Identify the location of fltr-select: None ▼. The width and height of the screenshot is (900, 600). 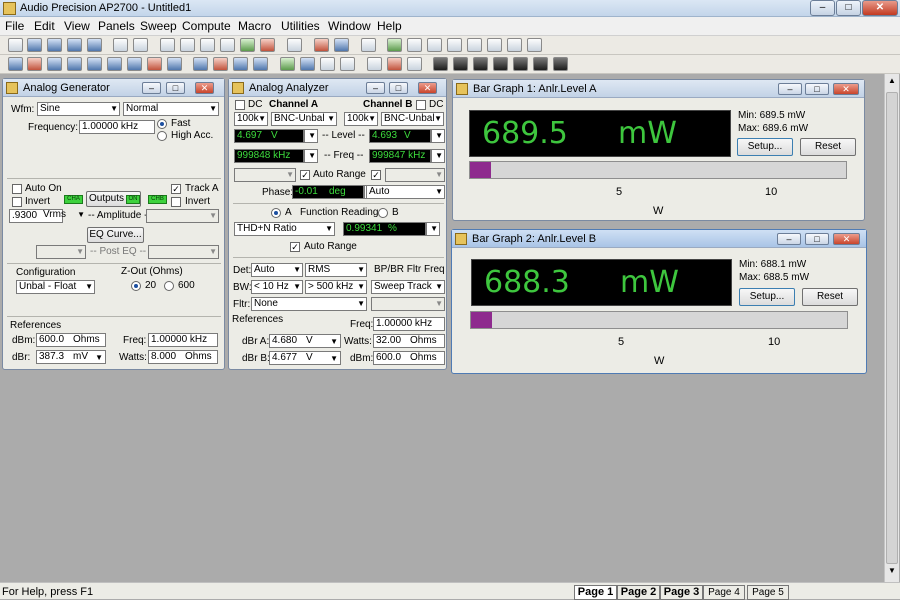
(309, 304).